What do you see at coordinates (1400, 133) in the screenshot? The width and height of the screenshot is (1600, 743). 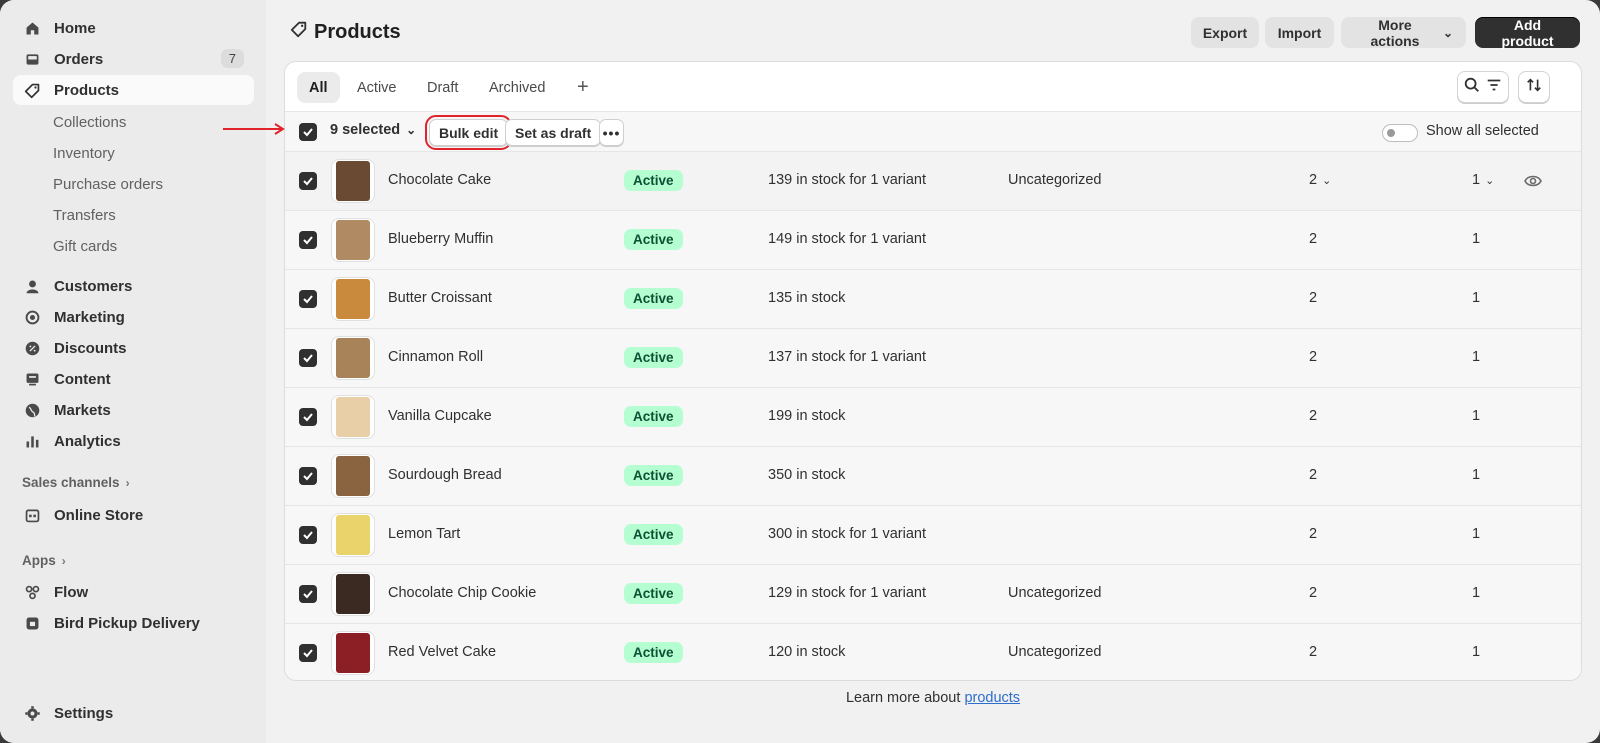 I see `show-all-selected-toggle` at bounding box center [1400, 133].